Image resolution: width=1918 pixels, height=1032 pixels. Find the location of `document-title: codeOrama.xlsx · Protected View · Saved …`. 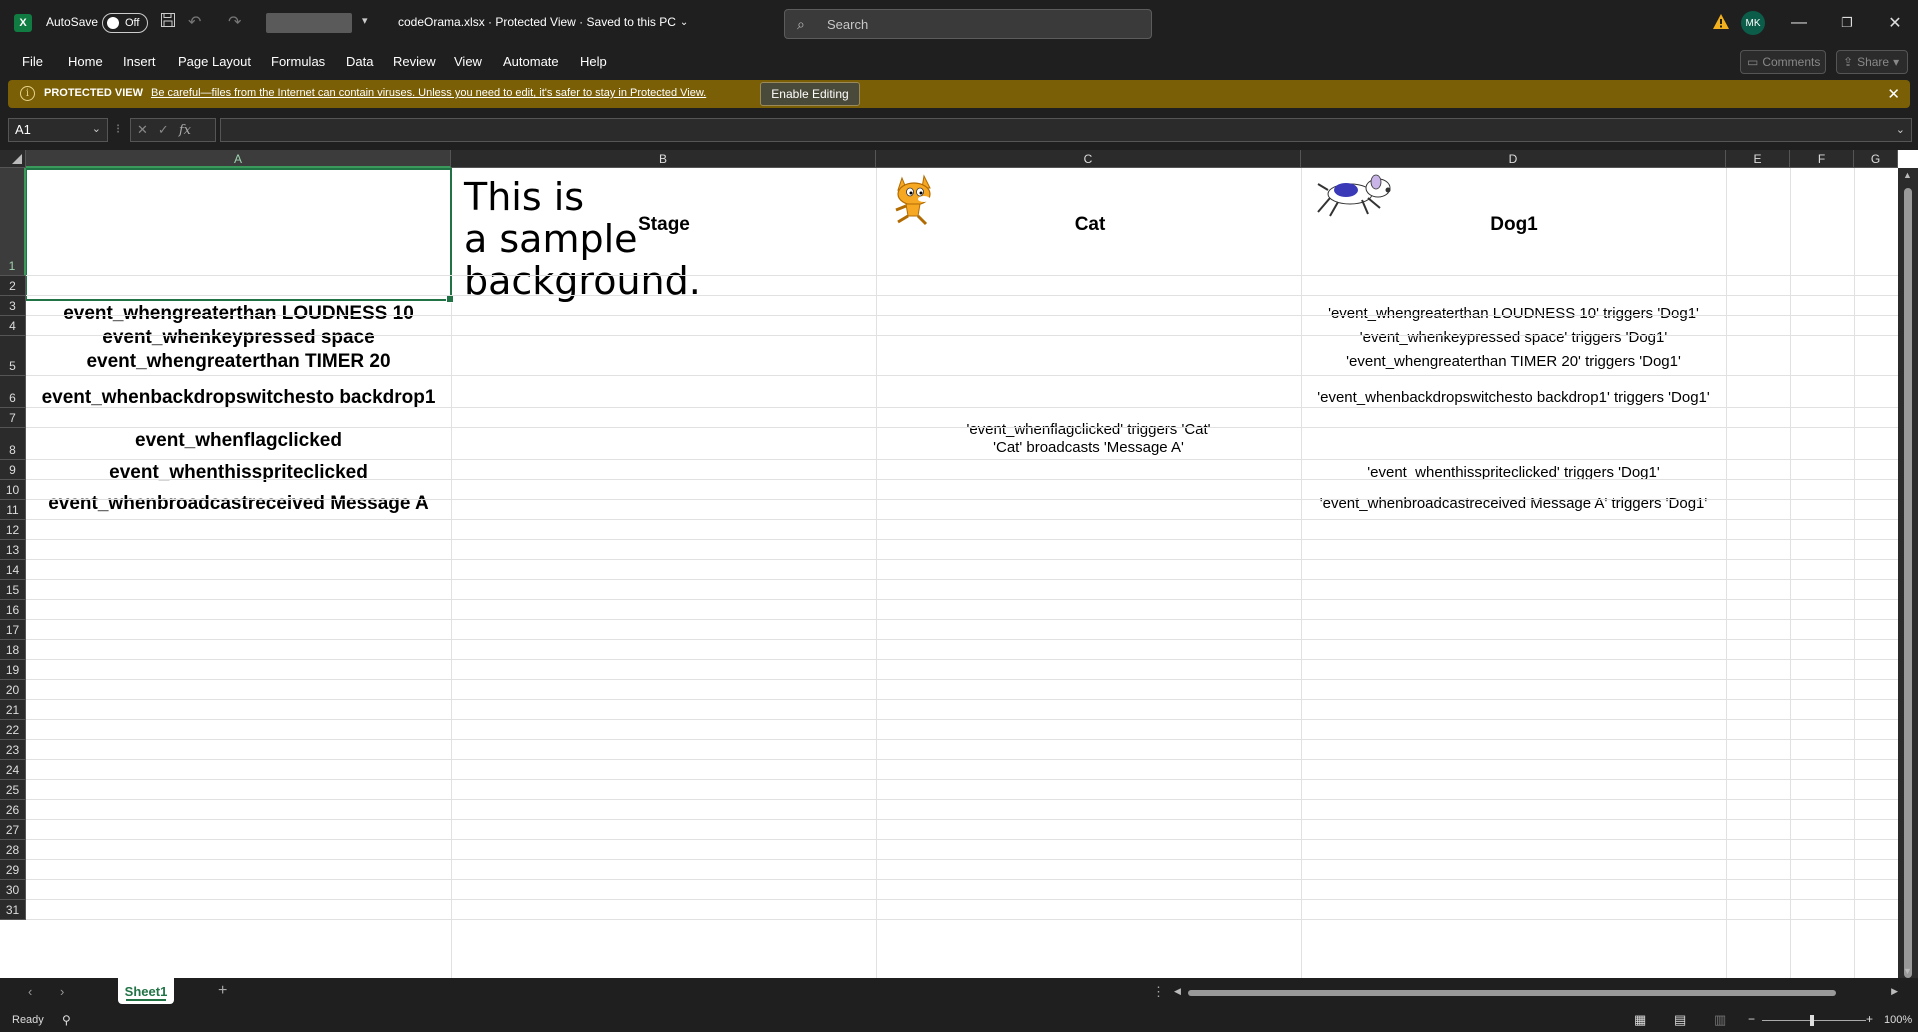

document-title: codeOrama.xlsx · Protected View · Saved … is located at coordinates (543, 22).